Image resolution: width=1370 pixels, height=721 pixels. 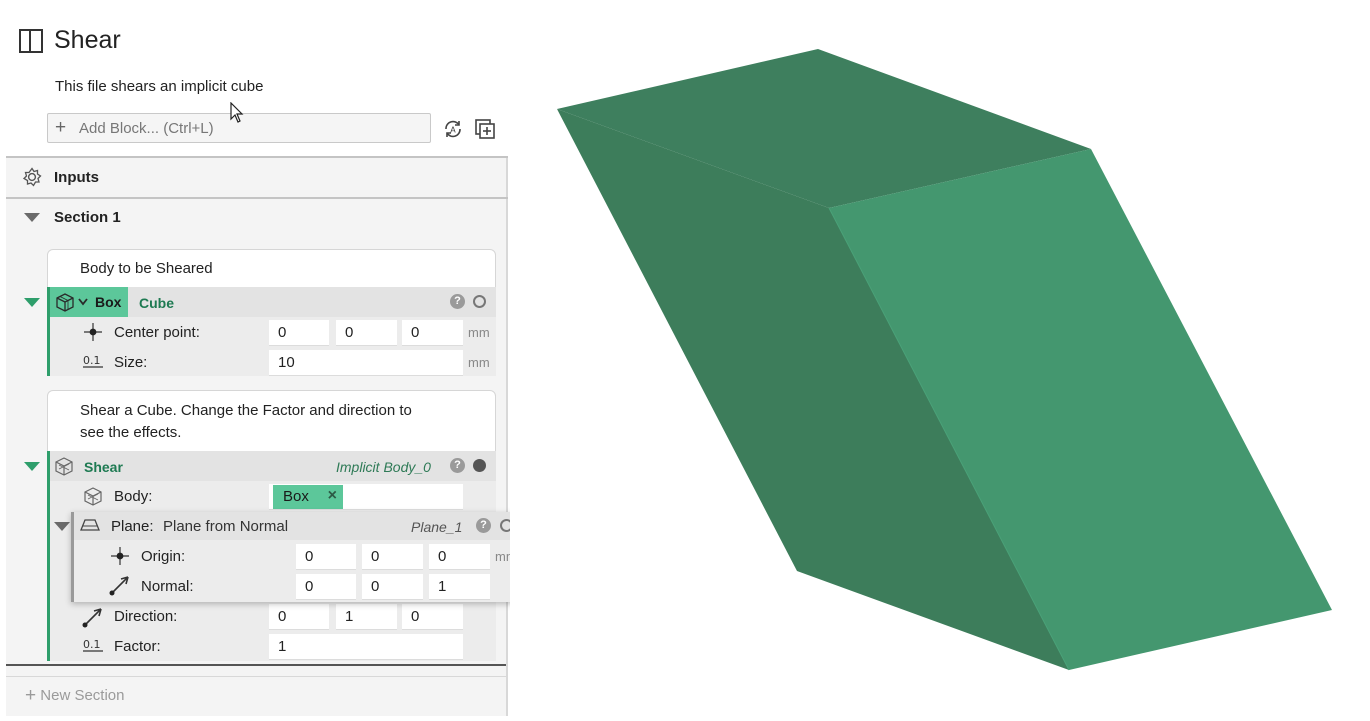 I want to click on body-chip-box: Box ×, so click(x=308, y=497).